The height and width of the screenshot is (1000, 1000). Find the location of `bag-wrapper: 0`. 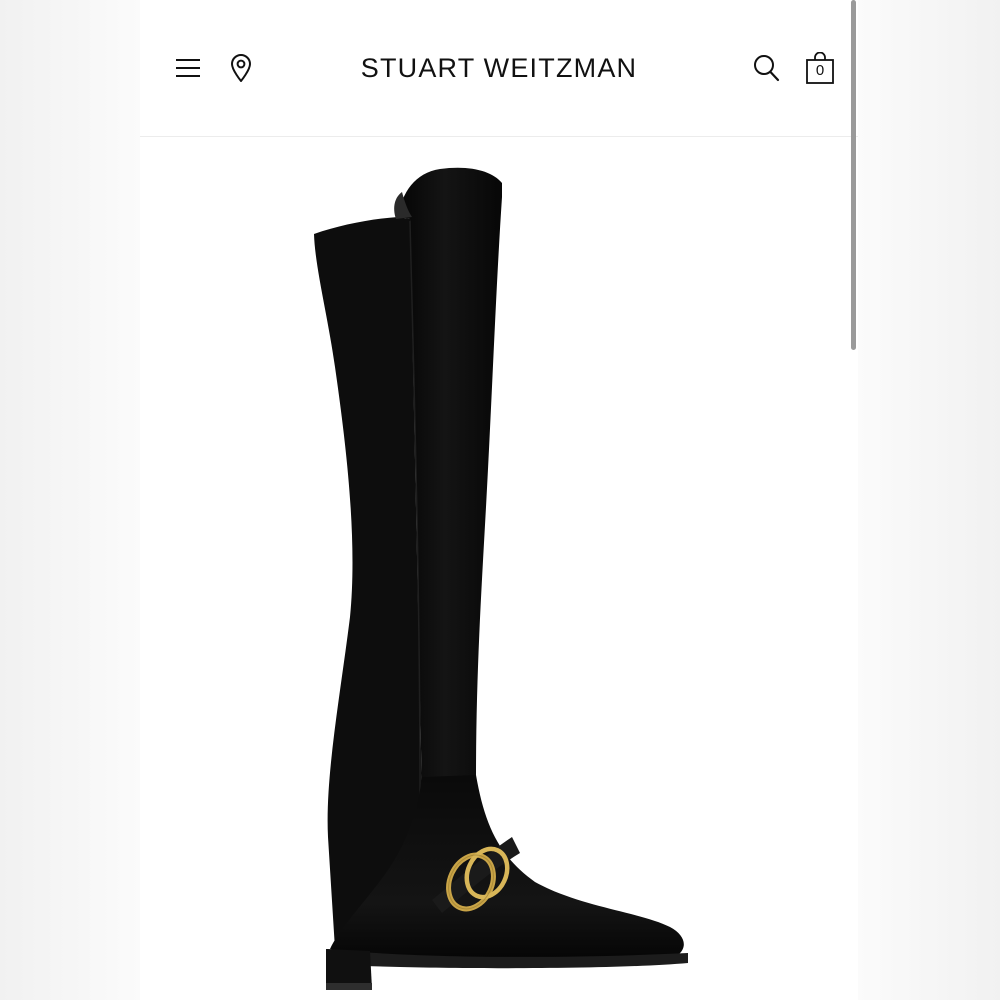

bag-wrapper: 0 is located at coordinates (820, 68).